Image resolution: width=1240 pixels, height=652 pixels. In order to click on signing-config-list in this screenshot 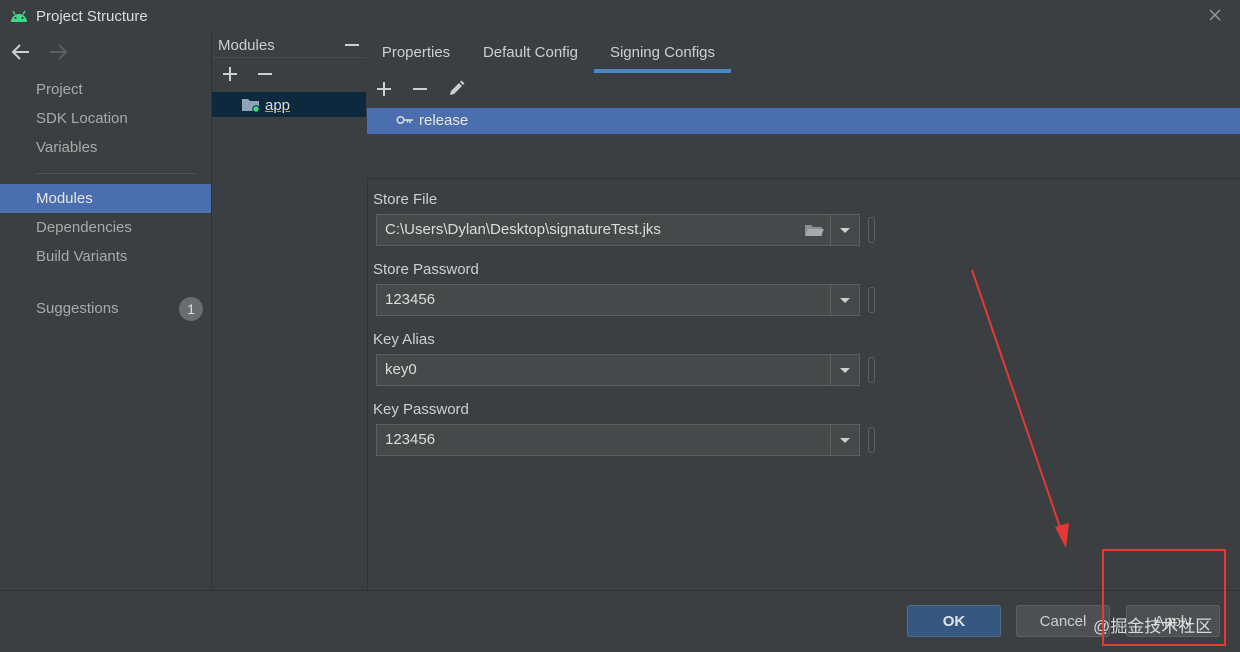, I will do `click(803, 155)`.